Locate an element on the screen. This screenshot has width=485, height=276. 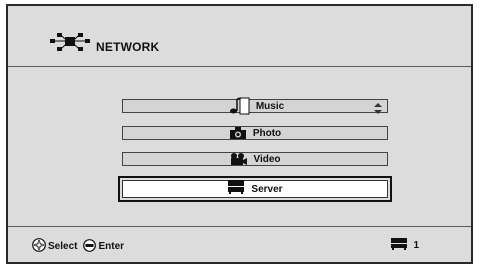
menu-item-label: Music is located at coordinates (270, 106).